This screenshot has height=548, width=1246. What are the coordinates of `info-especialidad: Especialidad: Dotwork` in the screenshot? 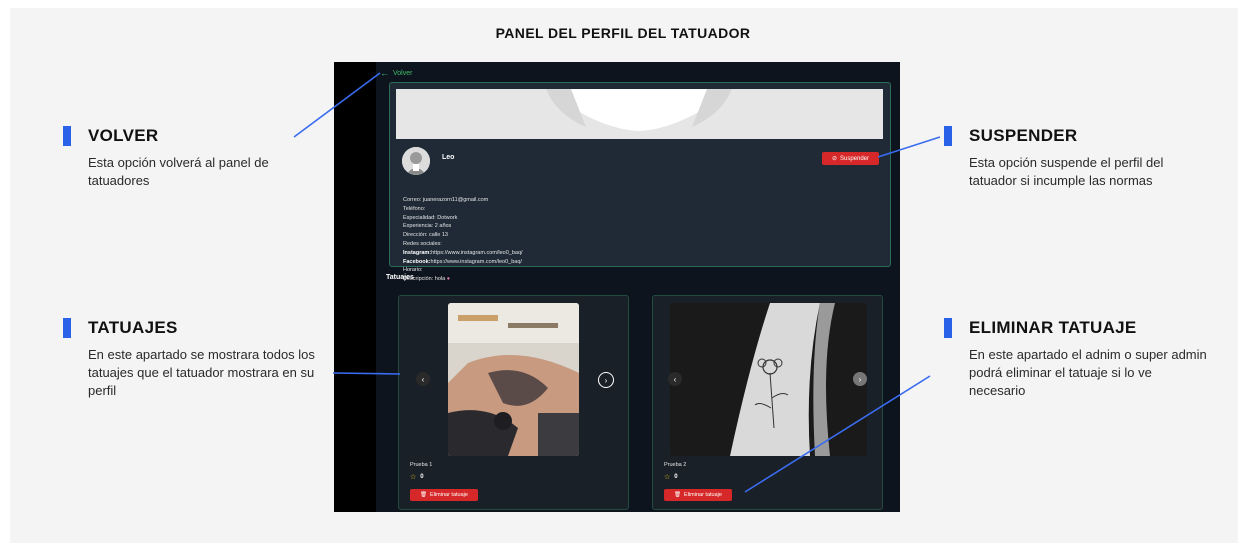 It's located at (430, 217).